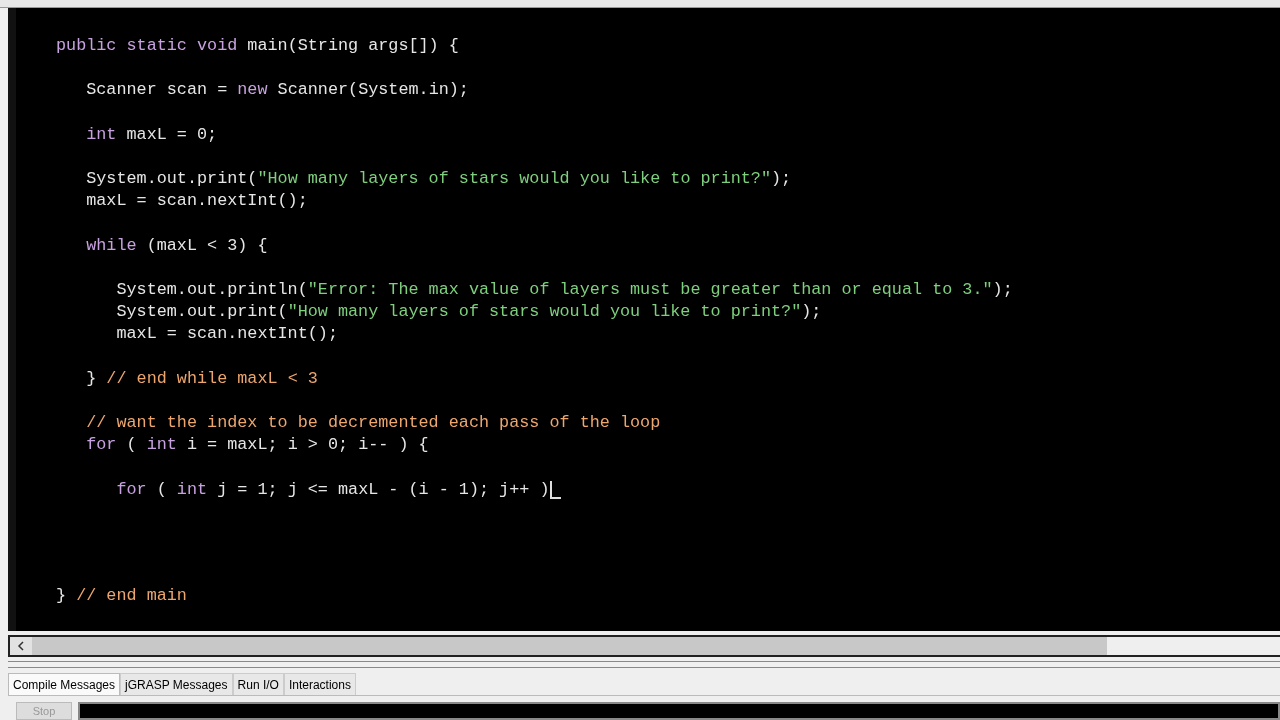  I want to click on code-line: } // end main, so click(121, 595).